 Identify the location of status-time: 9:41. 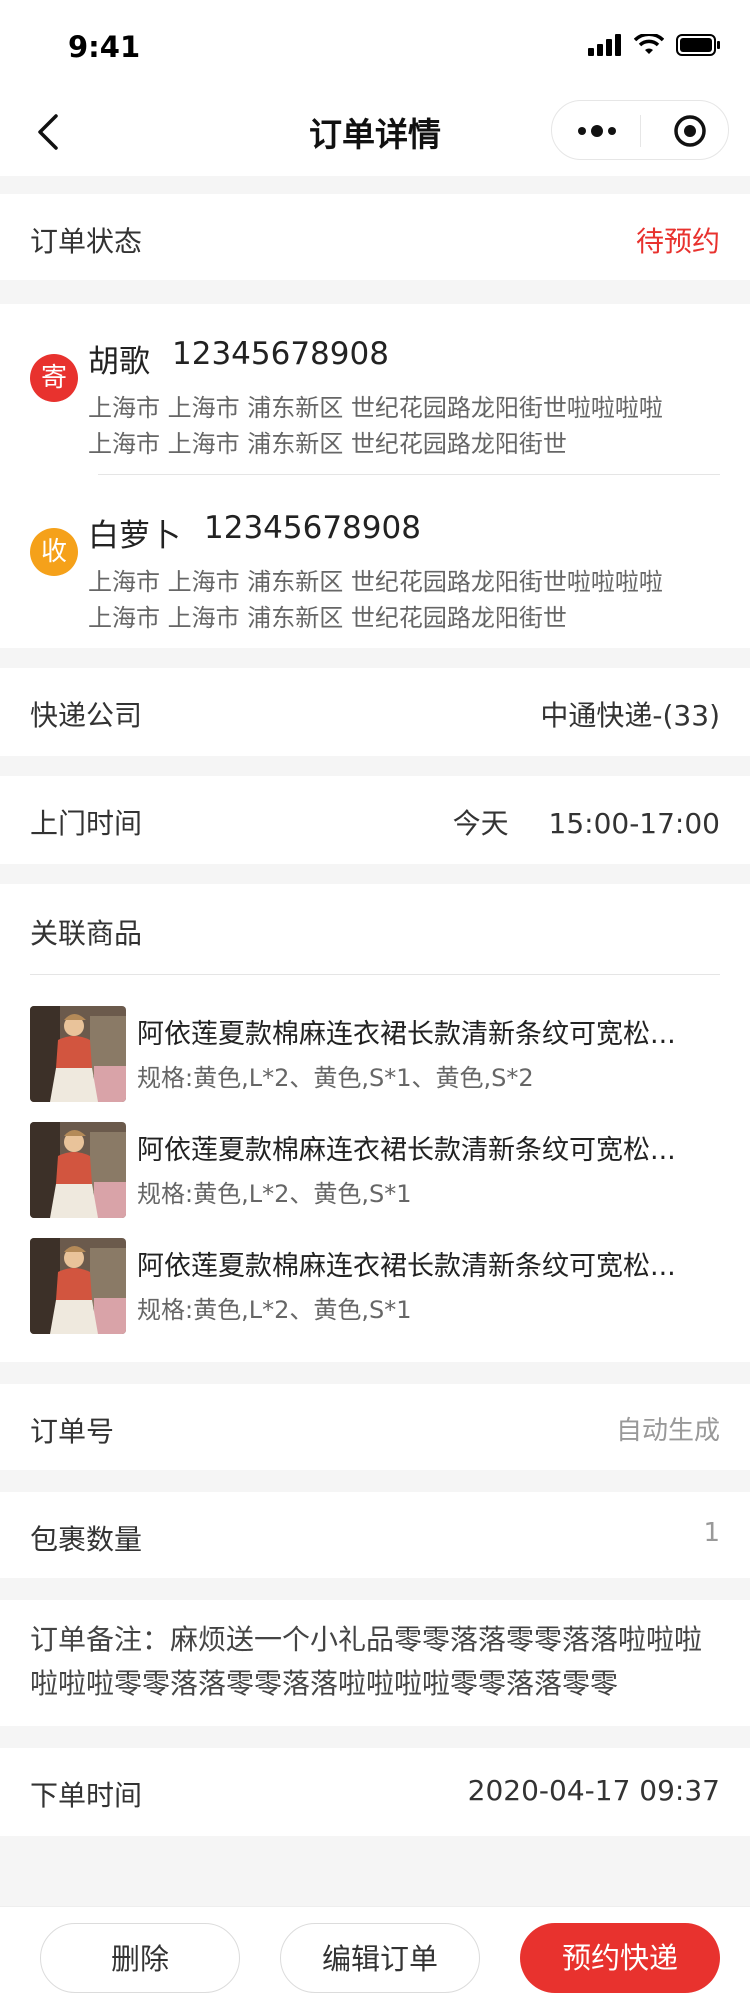
(104, 47).